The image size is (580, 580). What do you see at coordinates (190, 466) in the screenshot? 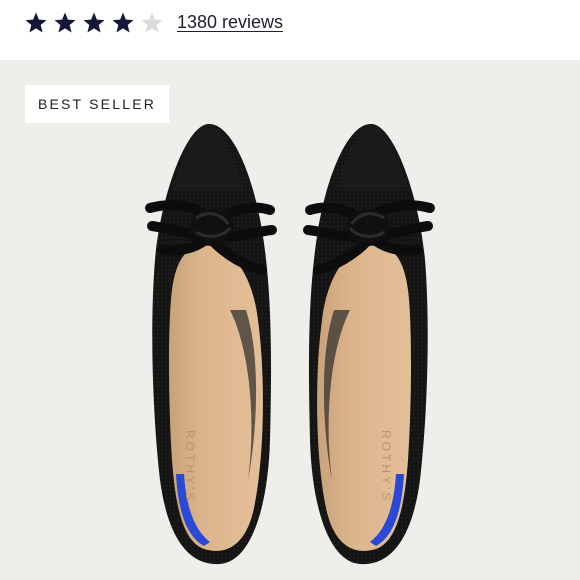
I see `left-insole-brand: ROTHY'S` at bounding box center [190, 466].